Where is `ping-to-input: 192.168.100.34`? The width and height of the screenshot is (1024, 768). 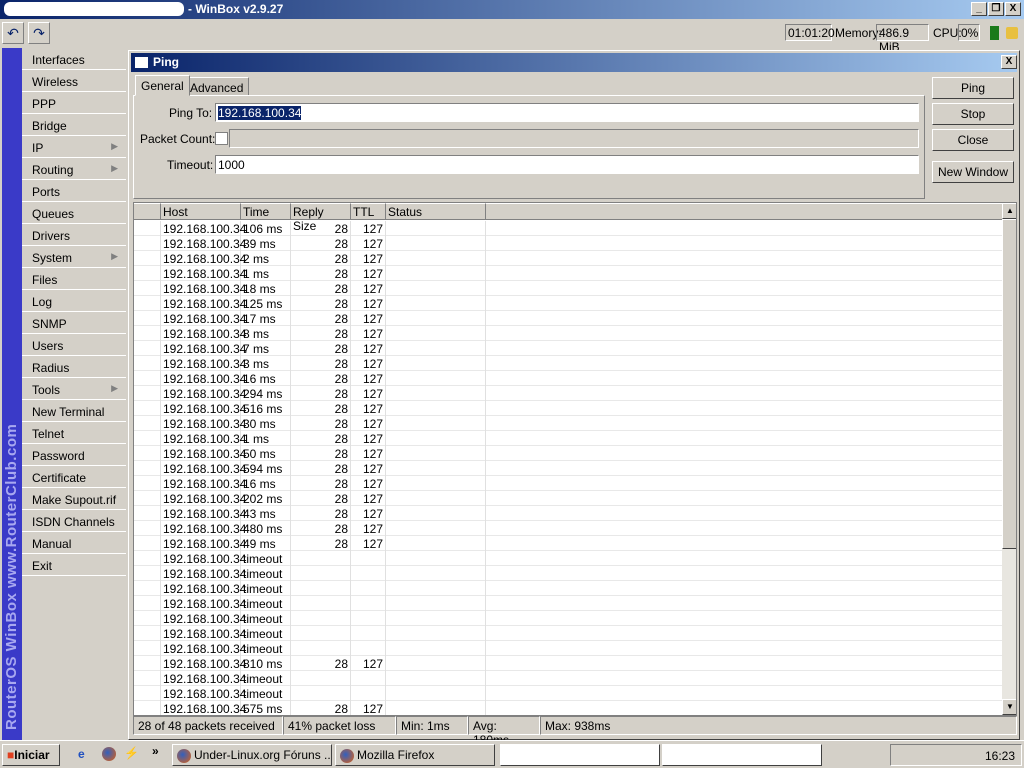 ping-to-input: 192.168.100.34 is located at coordinates (567, 112).